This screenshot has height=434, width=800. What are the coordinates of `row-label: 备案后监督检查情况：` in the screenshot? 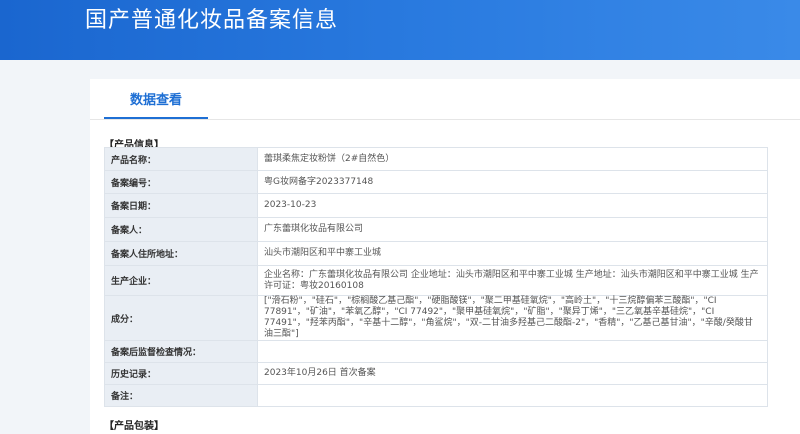 It's located at (181, 351).